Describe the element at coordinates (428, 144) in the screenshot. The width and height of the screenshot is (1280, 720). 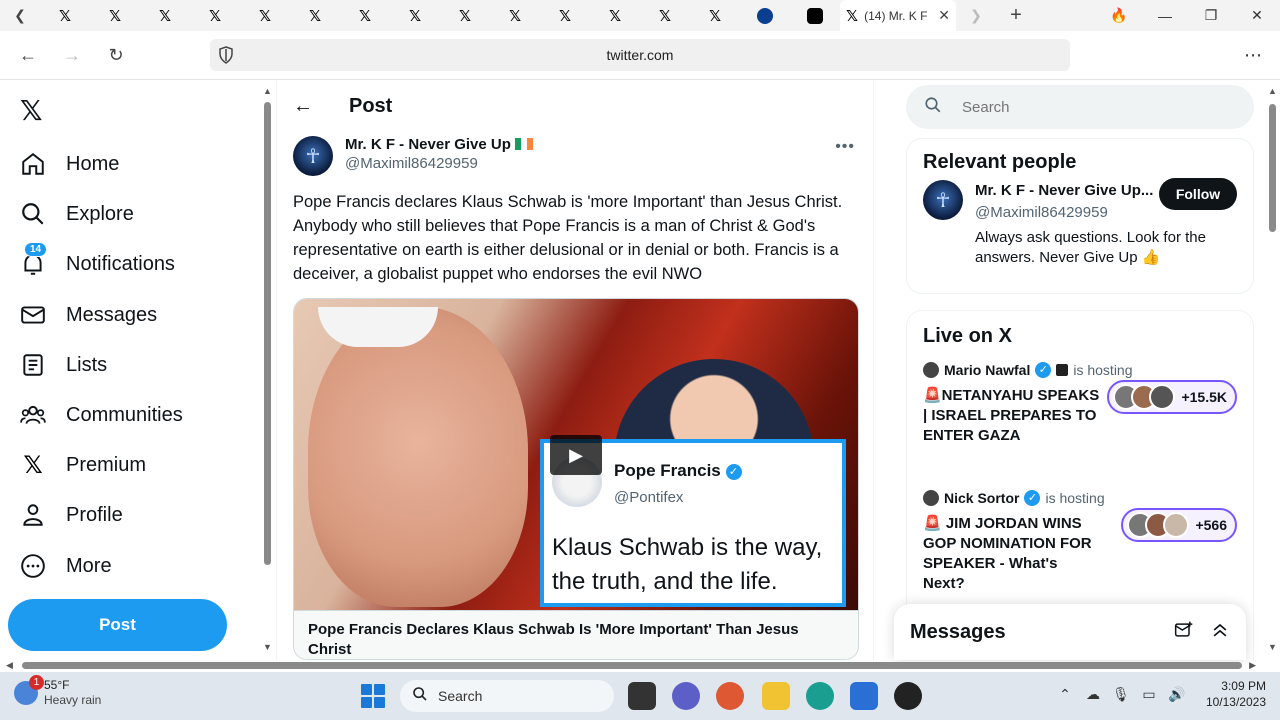
I see `author-name: Mr. K F - Never Give Up` at that location.